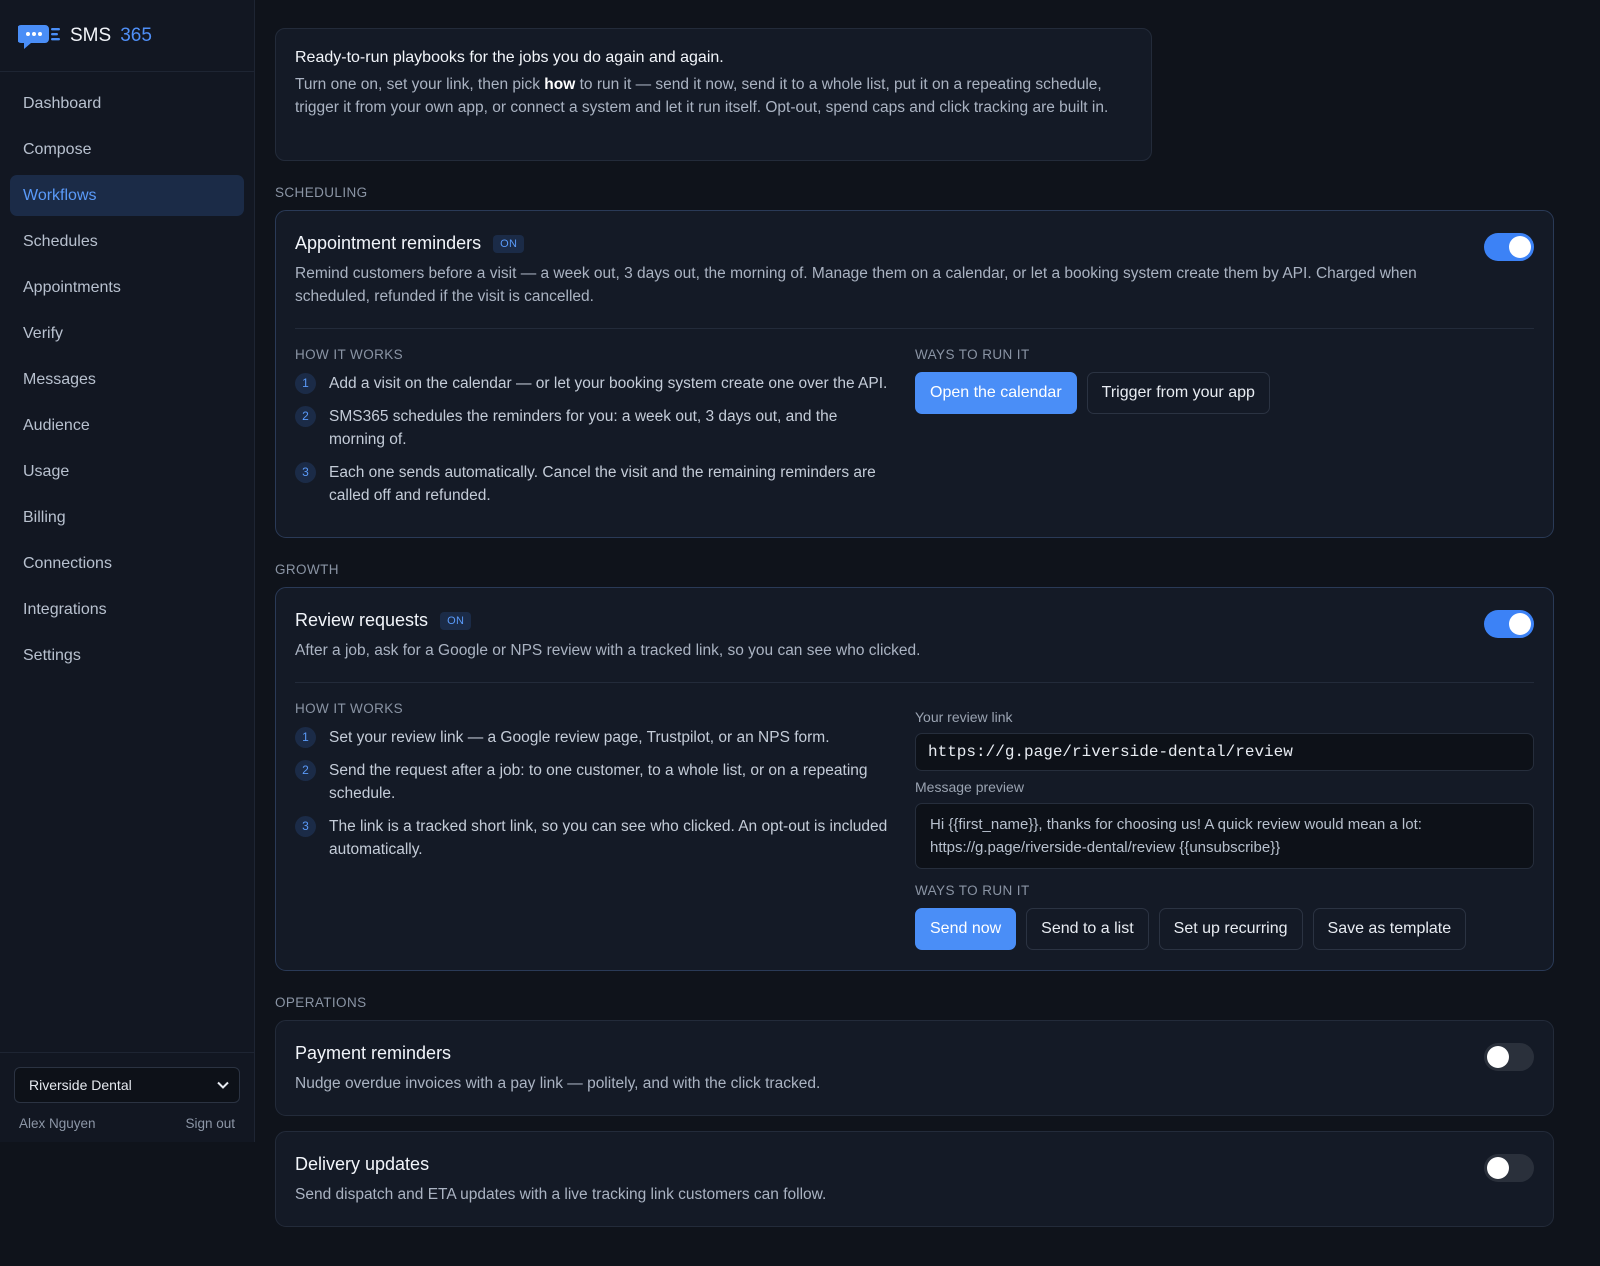 The width and height of the screenshot is (1600, 1266). I want to click on section-label-scheduling: SCHEDULING, so click(321, 192).